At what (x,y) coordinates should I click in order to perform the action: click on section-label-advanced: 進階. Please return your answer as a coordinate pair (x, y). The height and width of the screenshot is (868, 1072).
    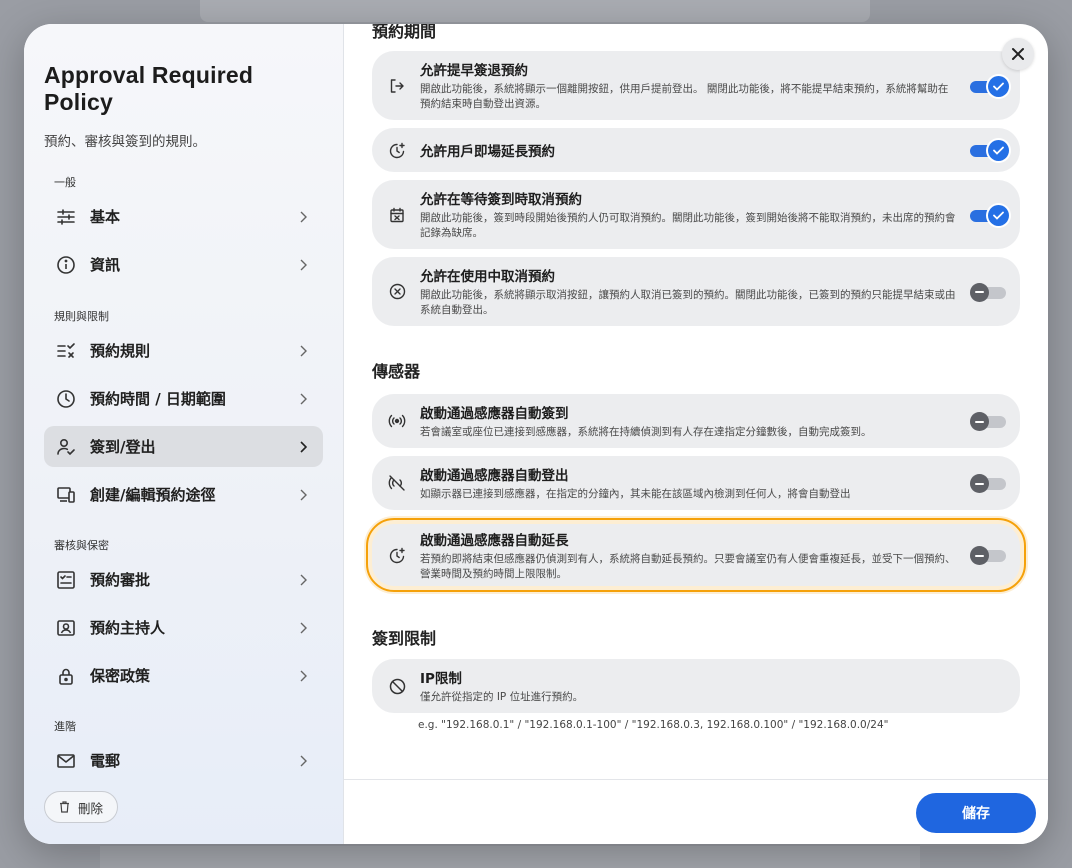
    Looking at the image, I should click on (65, 726).